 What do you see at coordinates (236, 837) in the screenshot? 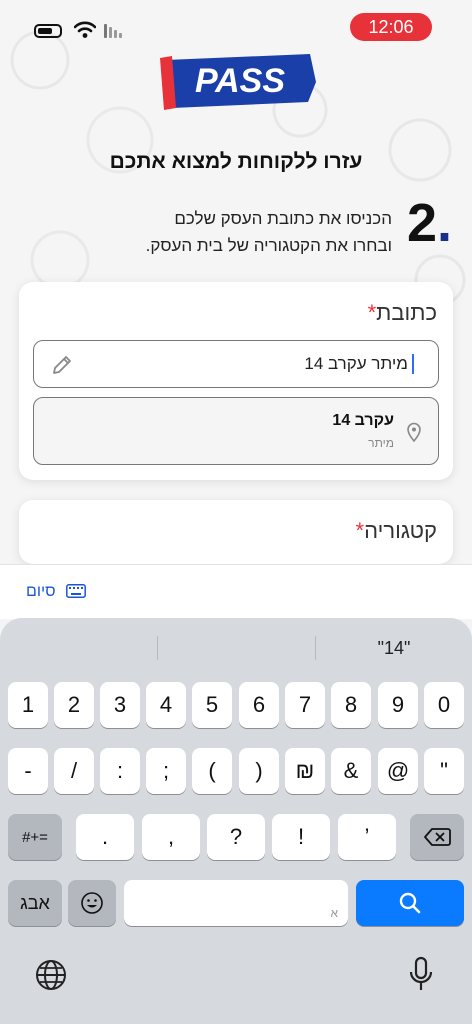
I see `key: ?` at bounding box center [236, 837].